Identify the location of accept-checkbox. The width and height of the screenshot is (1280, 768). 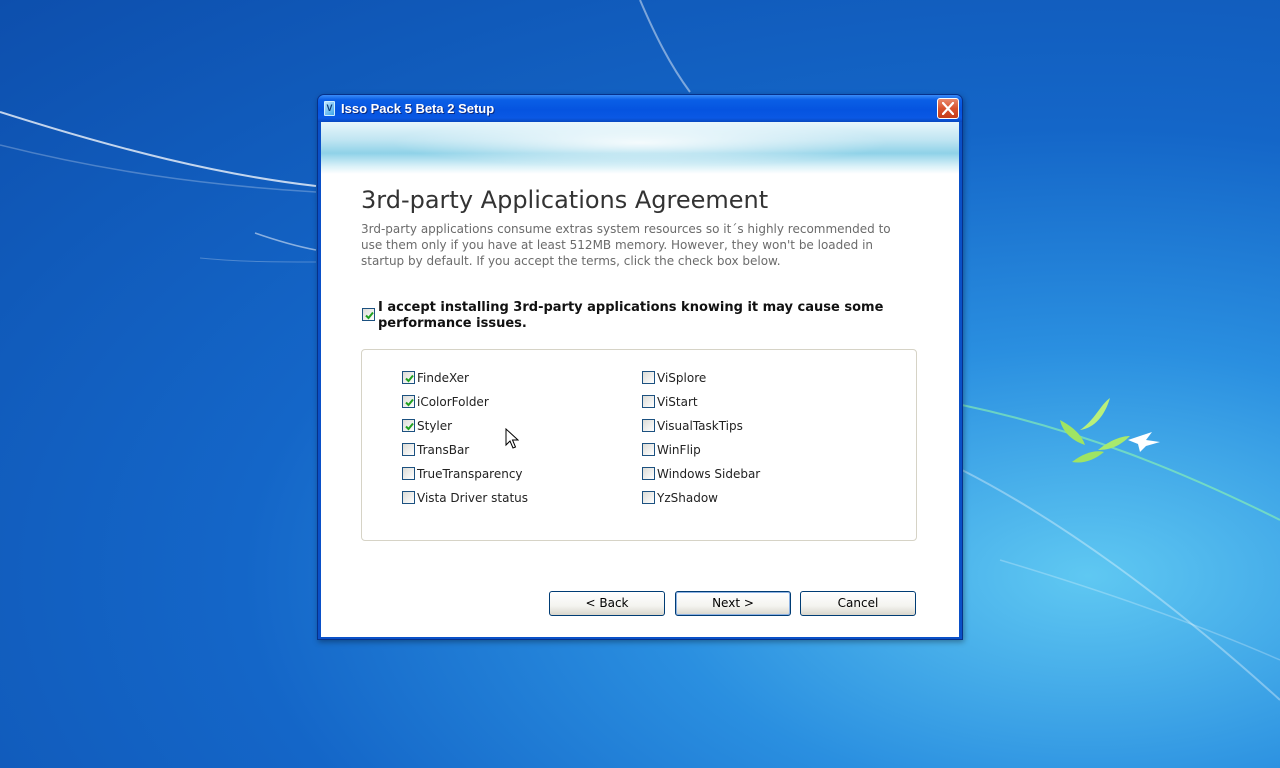
(368, 314).